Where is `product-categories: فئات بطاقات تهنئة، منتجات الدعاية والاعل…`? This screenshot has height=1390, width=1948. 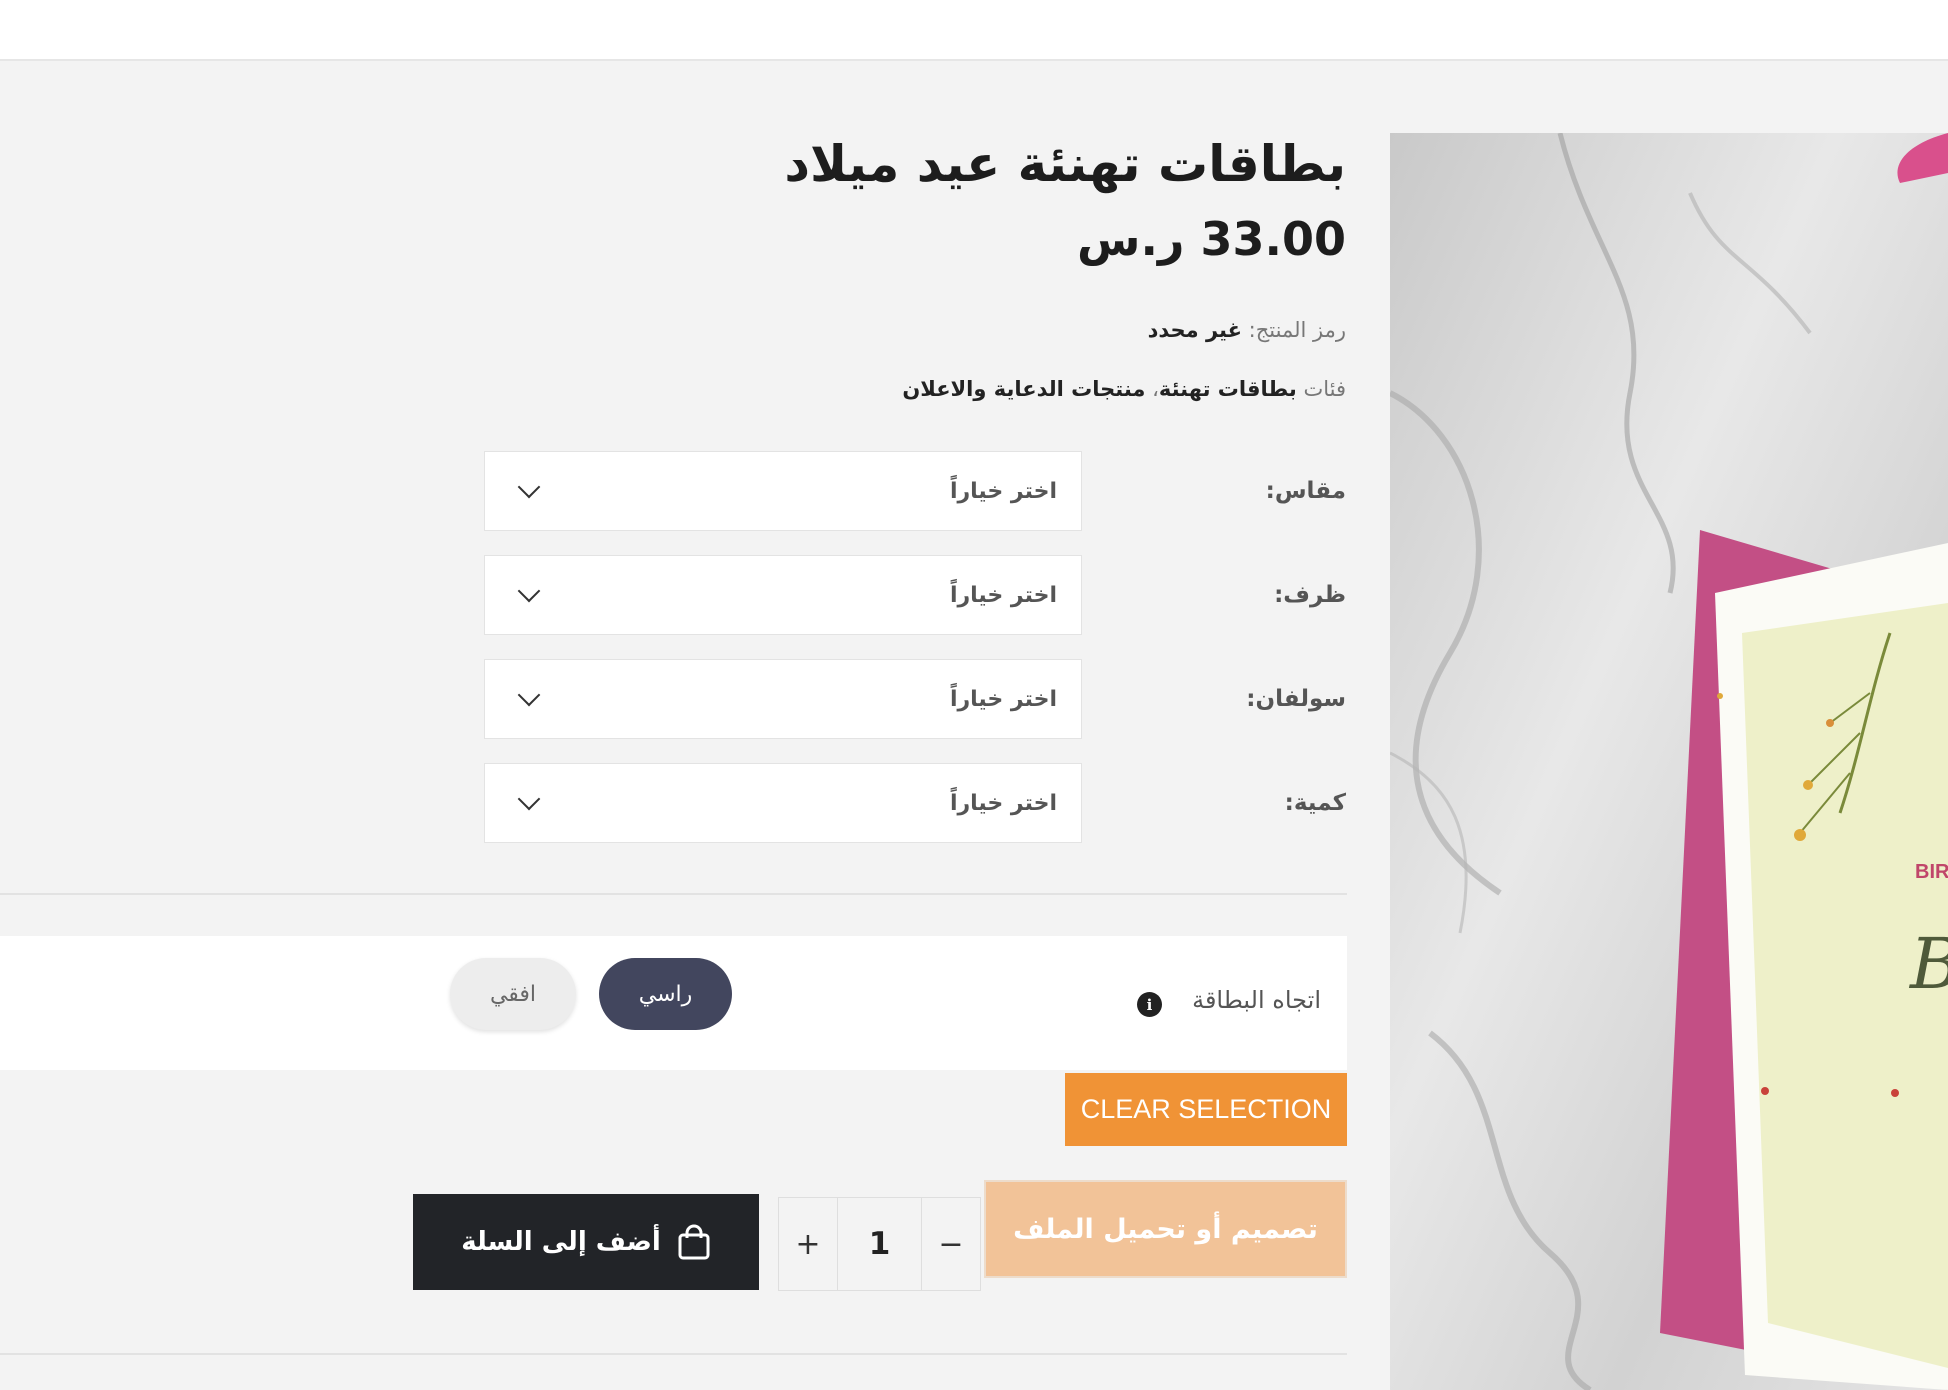
product-categories: فئات بطاقات تهنئة، منتجات الدعاية والاعل… is located at coordinates (1124, 389).